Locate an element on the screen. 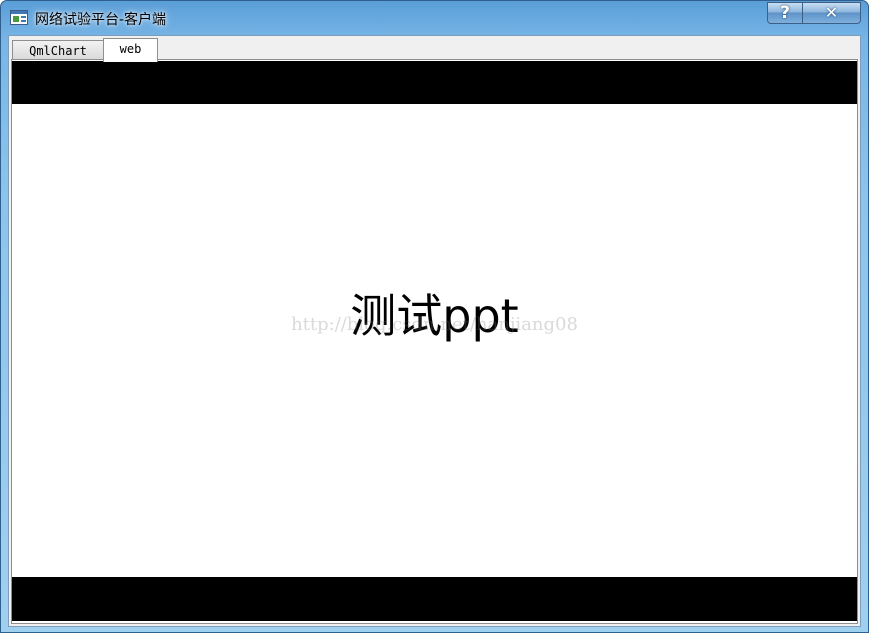 This screenshot has height=633, width=869. slide-letterbox-bottom is located at coordinates (434, 599).